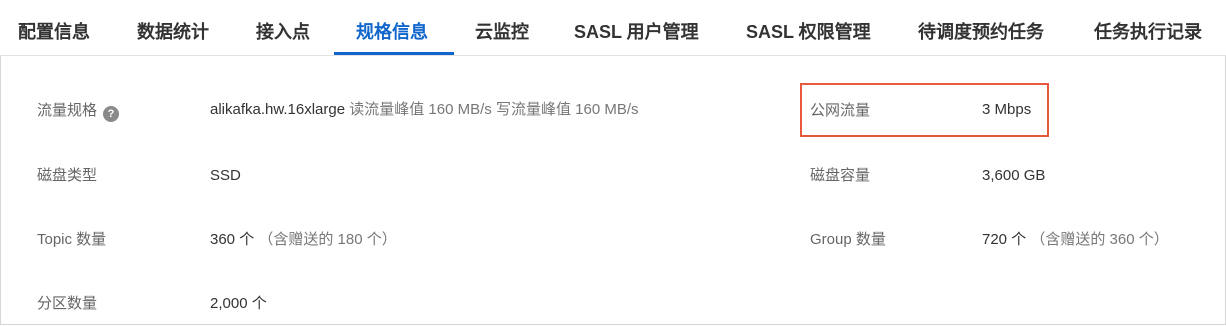  What do you see at coordinates (1148, 28) in the screenshot?
I see `tab-task-records: 任务执行记录` at bounding box center [1148, 28].